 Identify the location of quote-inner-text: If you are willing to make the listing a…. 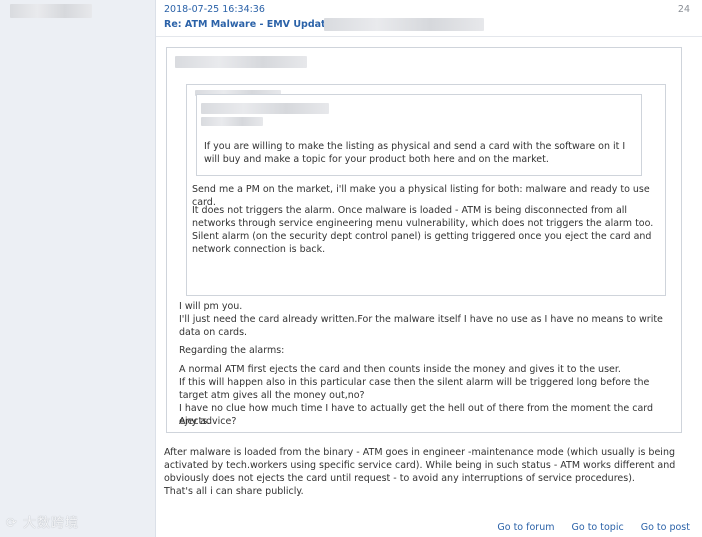
(415, 153).